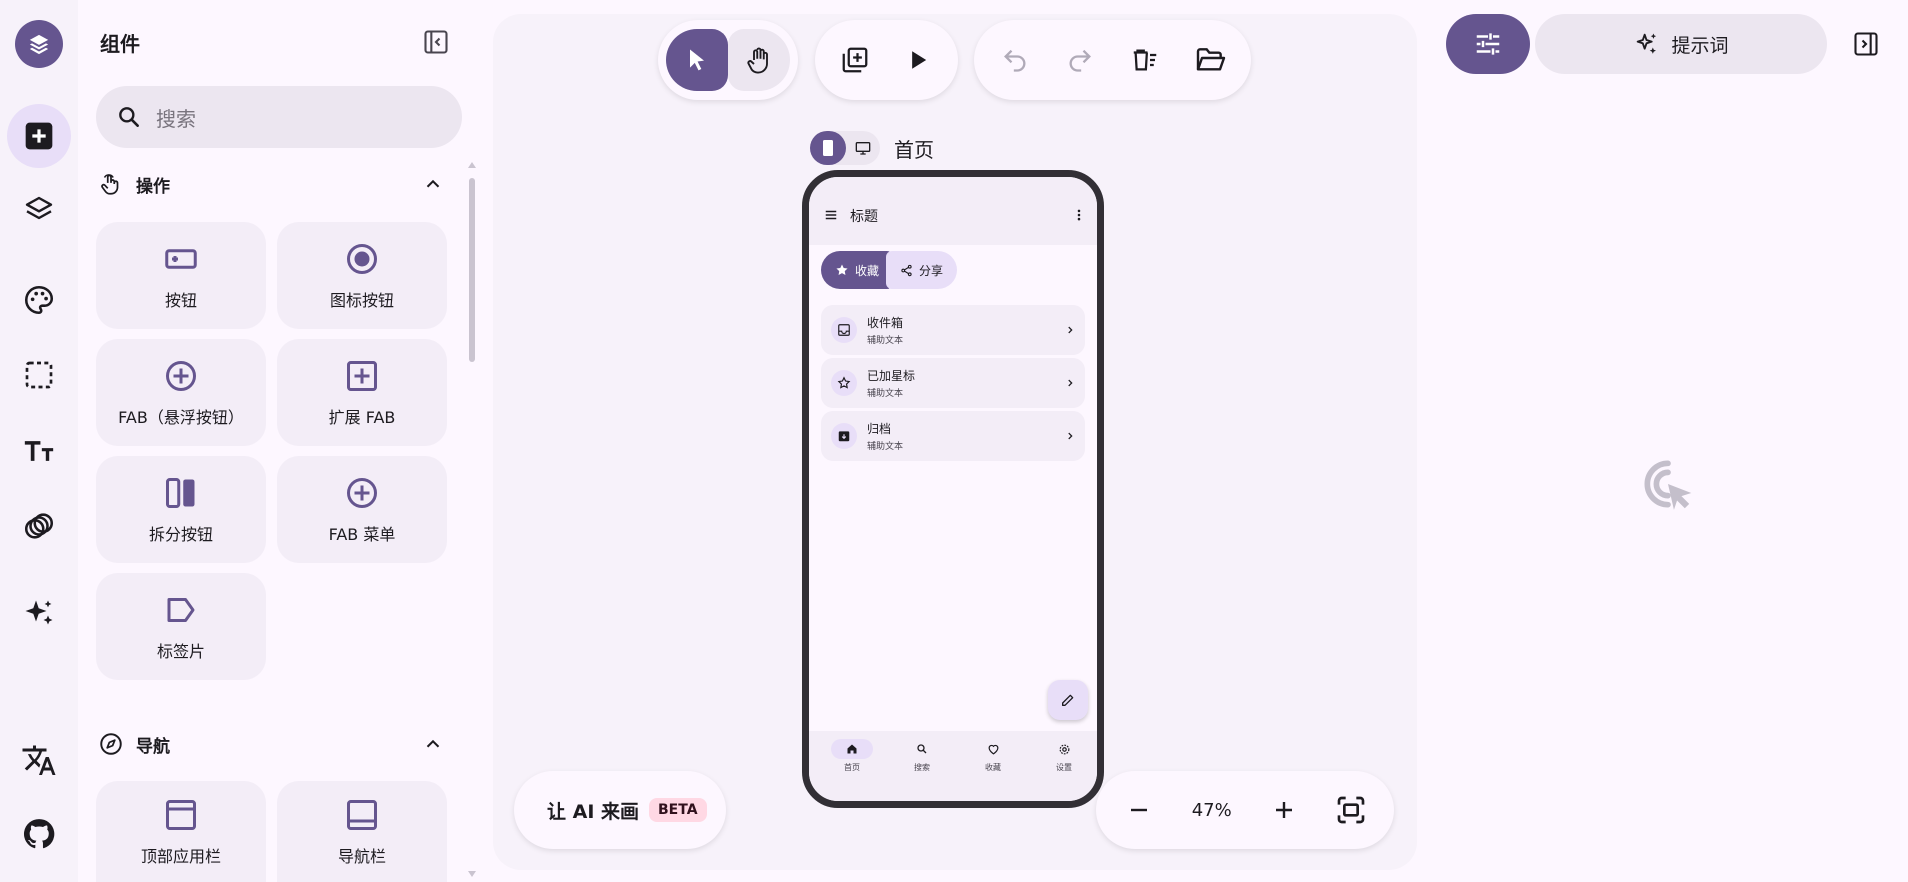 This screenshot has width=1908, height=882. I want to click on search-icon, so click(129, 117).